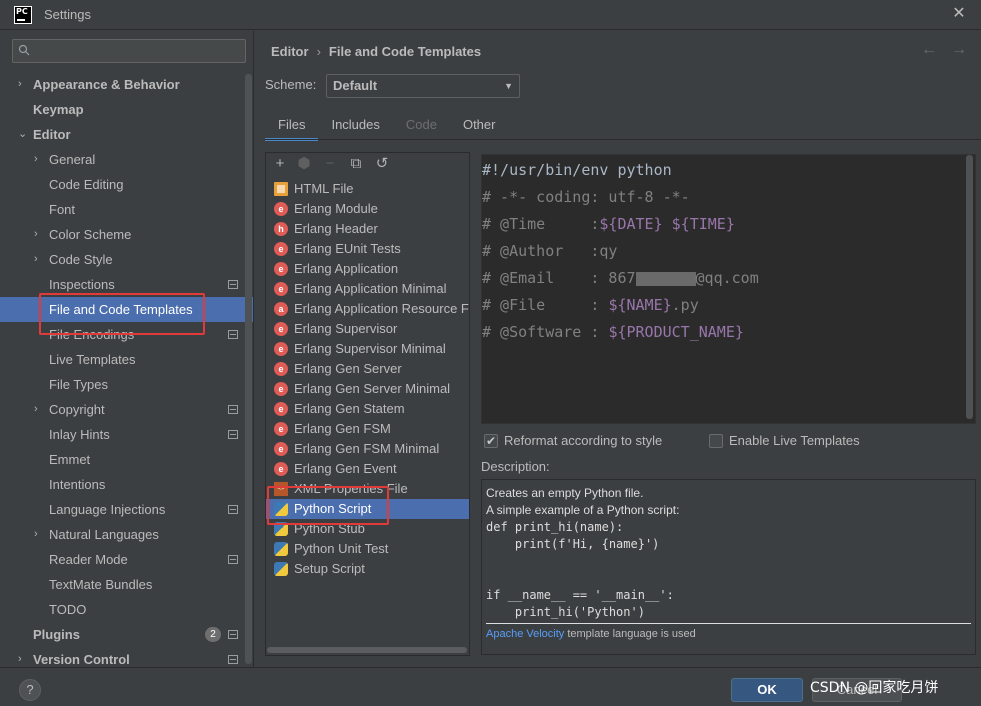 Image resolution: width=981 pixels, height=706 pixels. I want to click on sidebar-item-keymap: Keymap, so click(126, 109).